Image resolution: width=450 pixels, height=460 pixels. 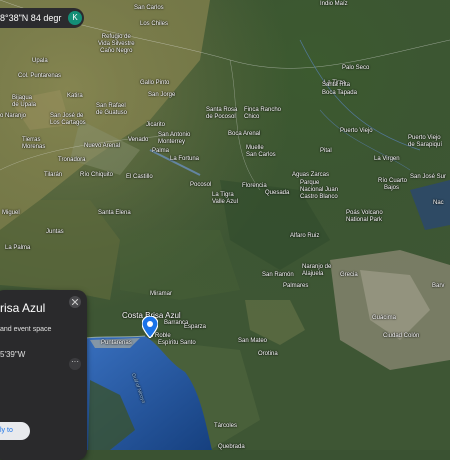 What do you see at coordinates (26, 329) in the screenshot?
I see `place-subtitle: and event space` at bounding box center [26, 329].